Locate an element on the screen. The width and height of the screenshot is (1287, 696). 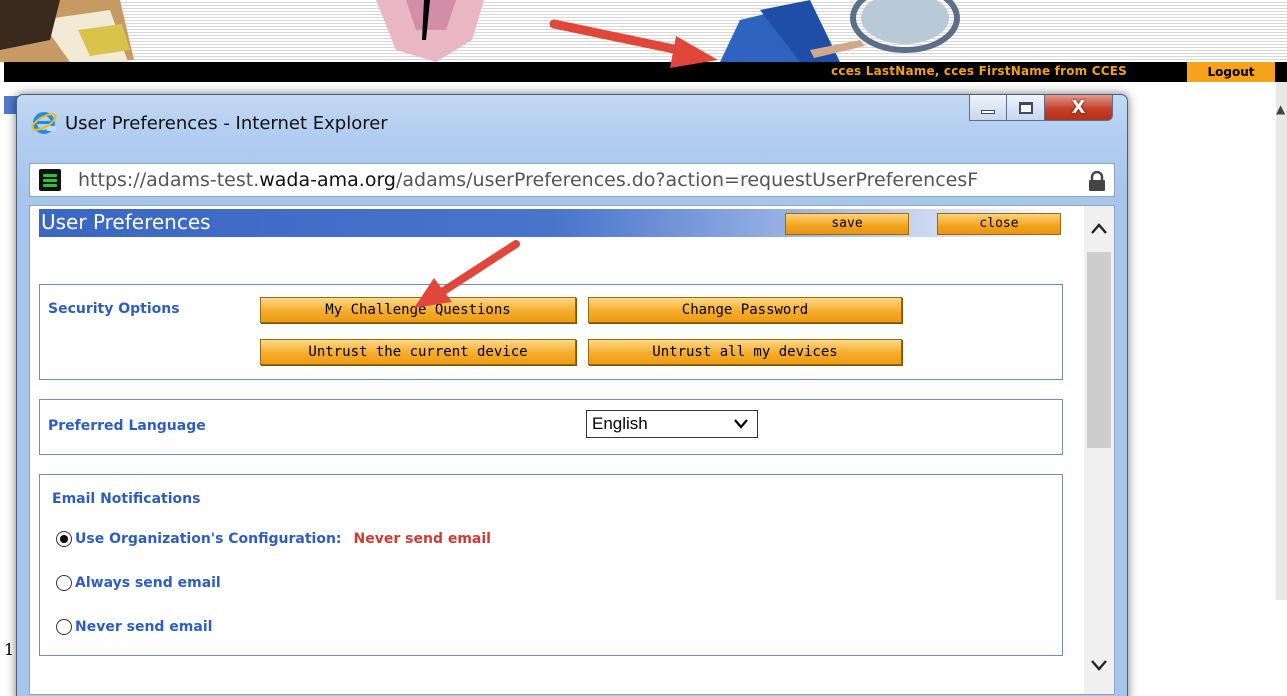
untrust-current-device-button: Untrust the current device is located at coordinates (418, 352).